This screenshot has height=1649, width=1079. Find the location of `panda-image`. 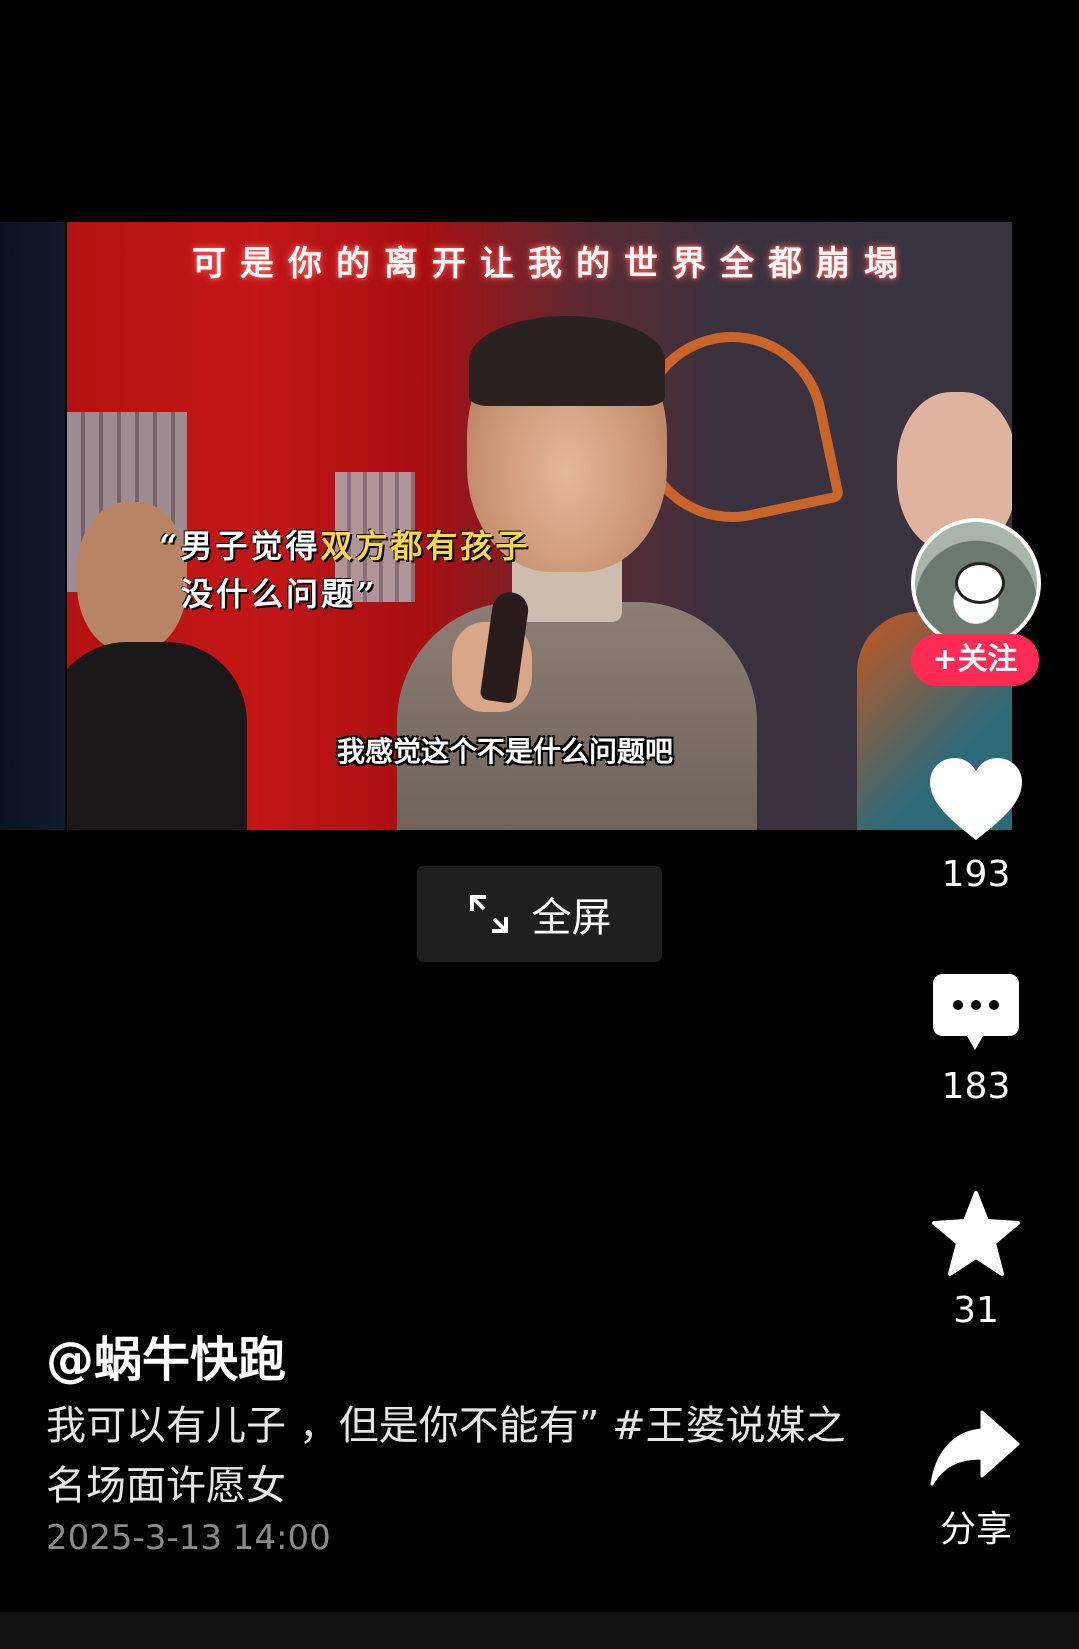

panda-image is located at coordinates (980, 583).